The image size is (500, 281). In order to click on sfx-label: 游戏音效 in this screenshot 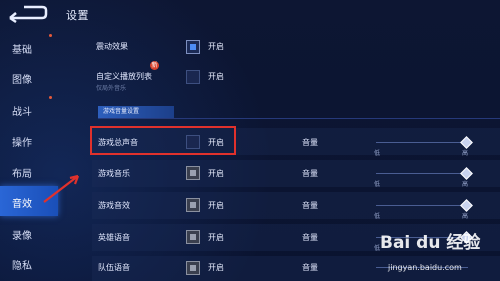, I will do `click(114, 205)`.